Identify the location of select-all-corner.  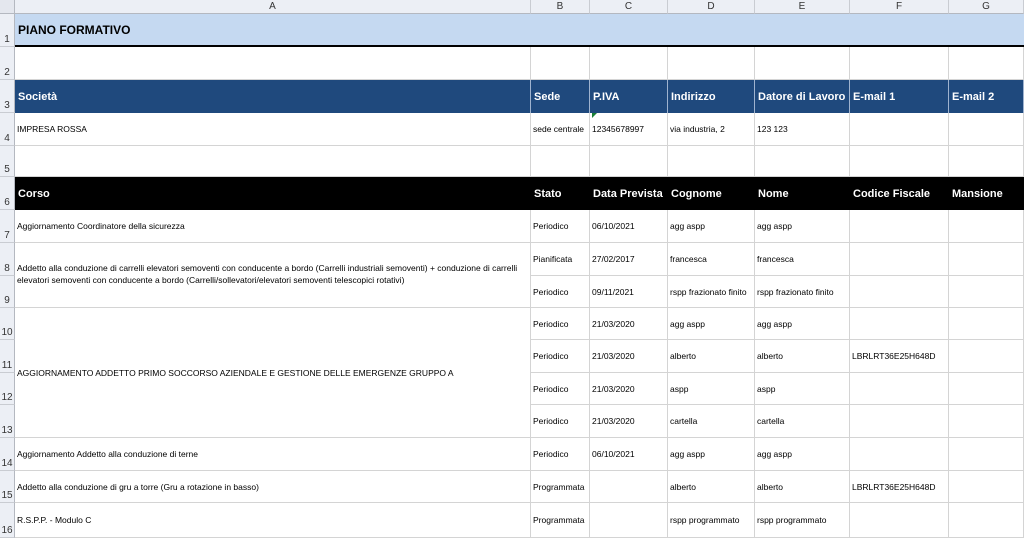
(7, 7).